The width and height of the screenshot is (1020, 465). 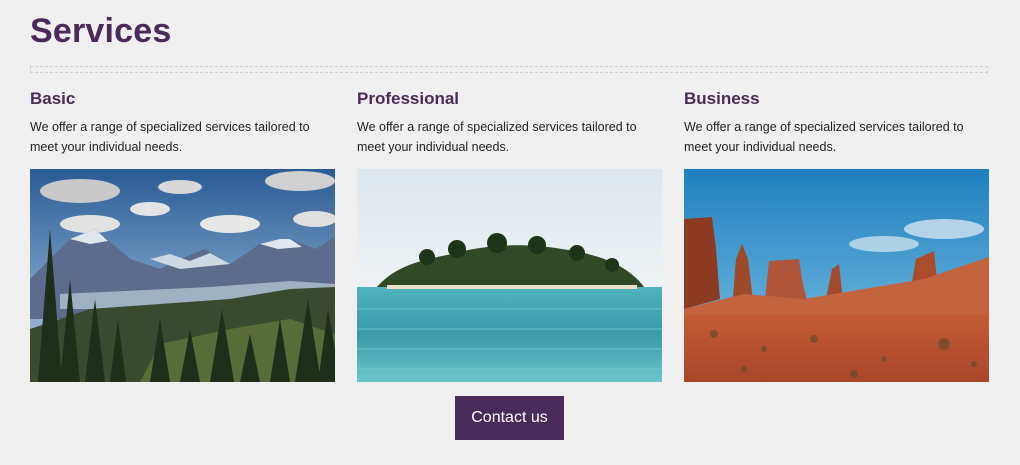 I want to click on service-title: Business, so click(x=722, y=98).